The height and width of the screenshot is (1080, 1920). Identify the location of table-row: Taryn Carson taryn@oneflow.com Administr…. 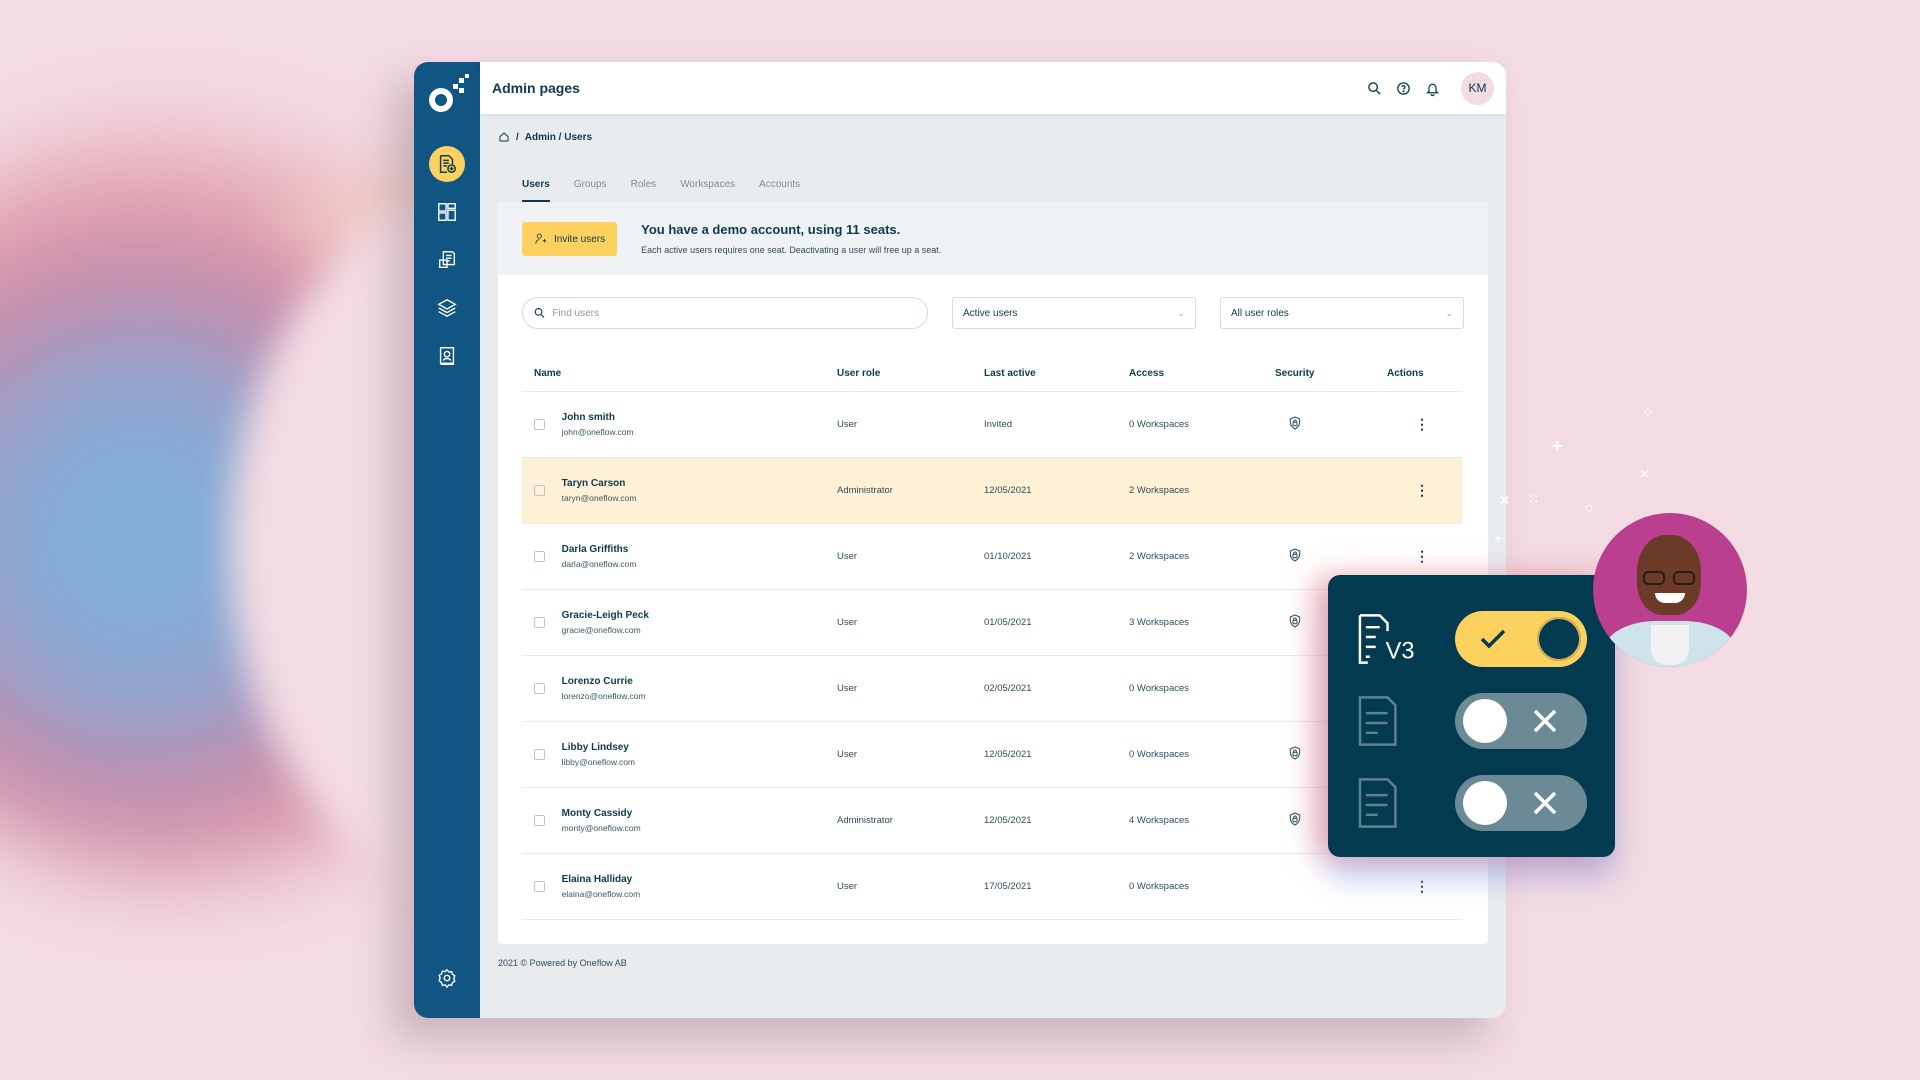
(992, 490).